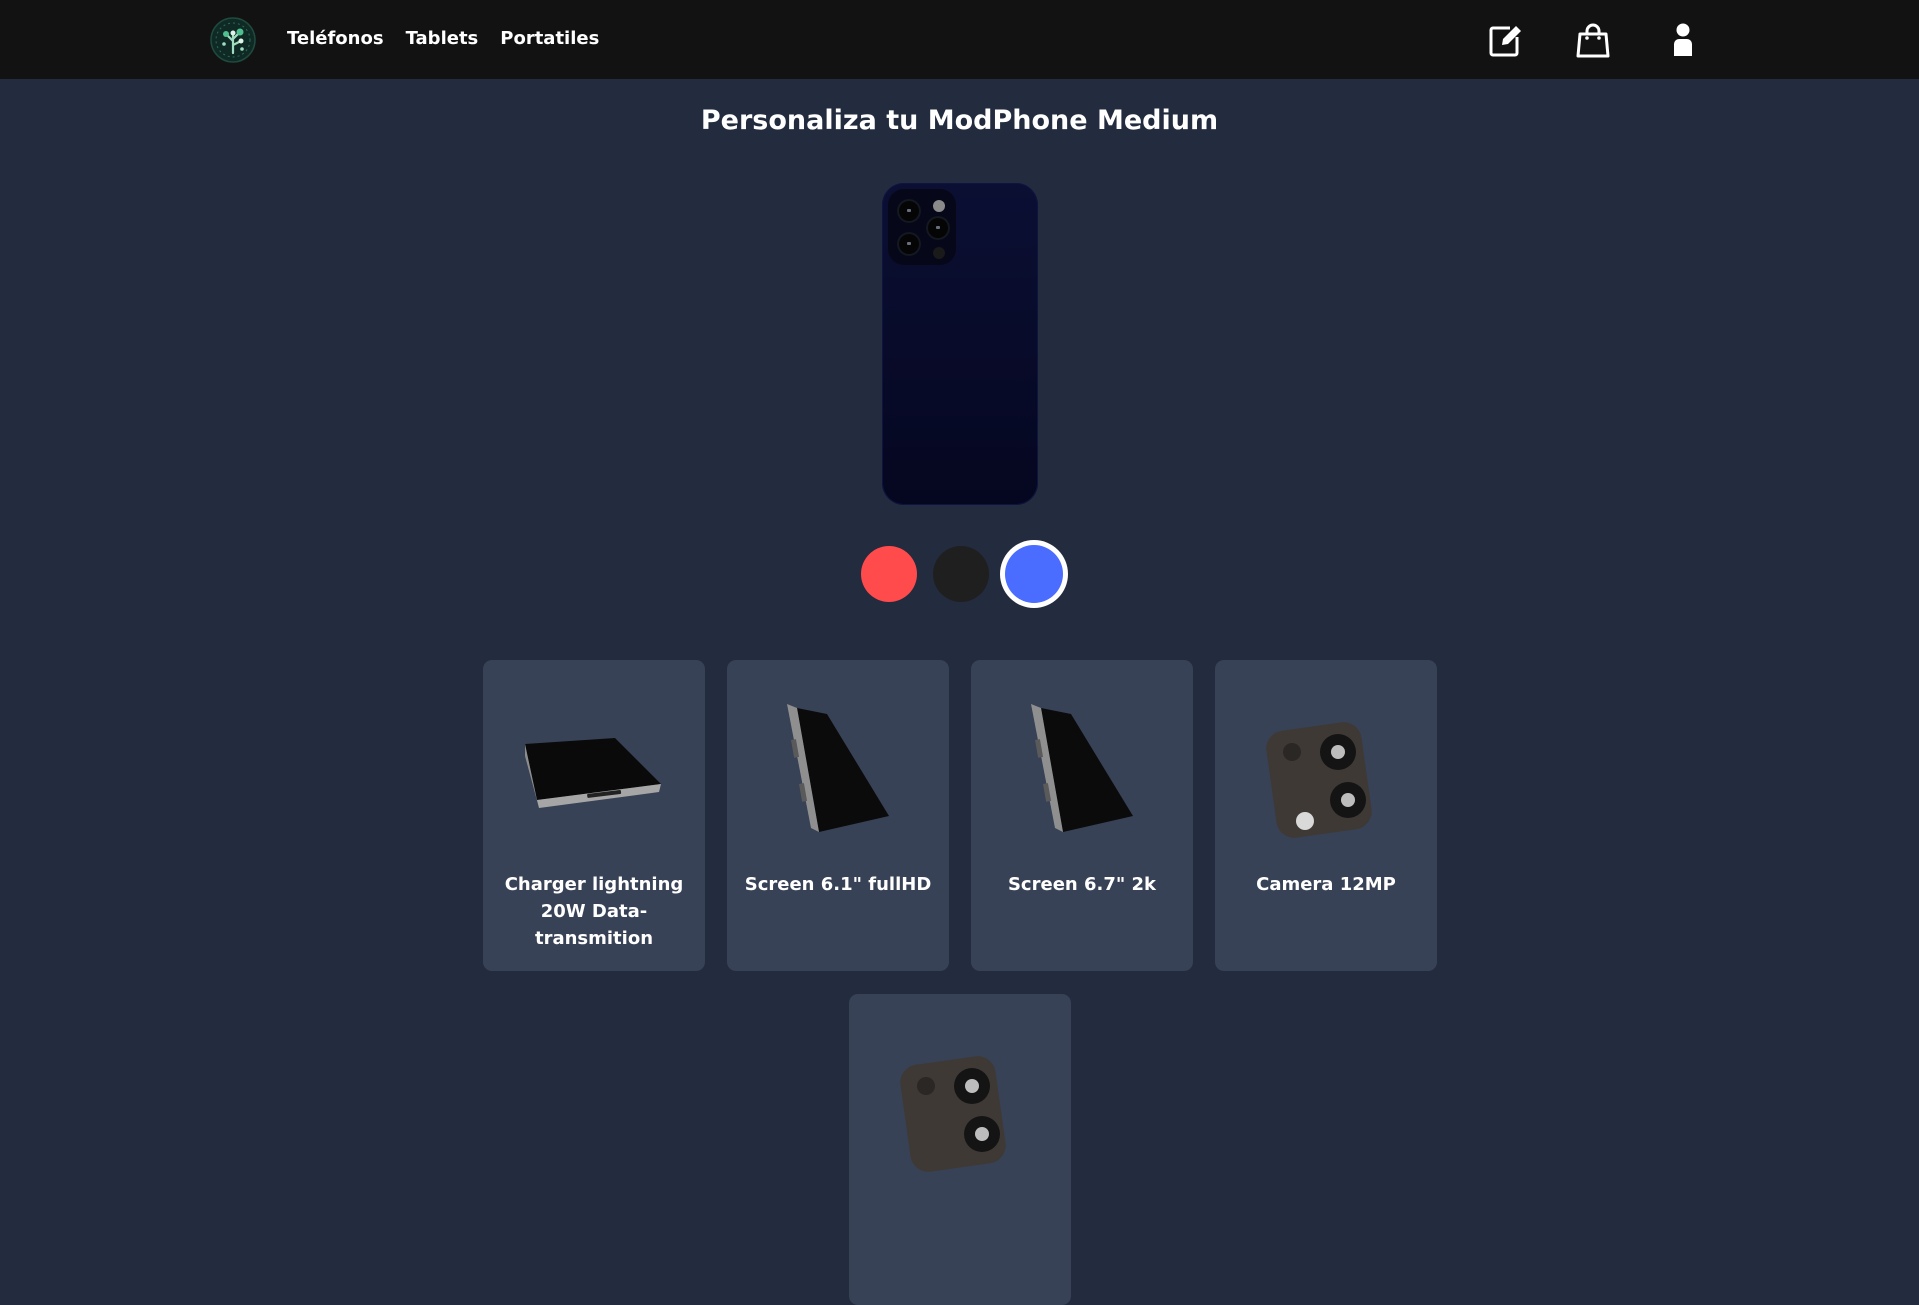 Image resolution: width=1919 pixels, height=1305 pixels. I want to click on component-label: Screen 6.7" 2k, so click(1082, 884).